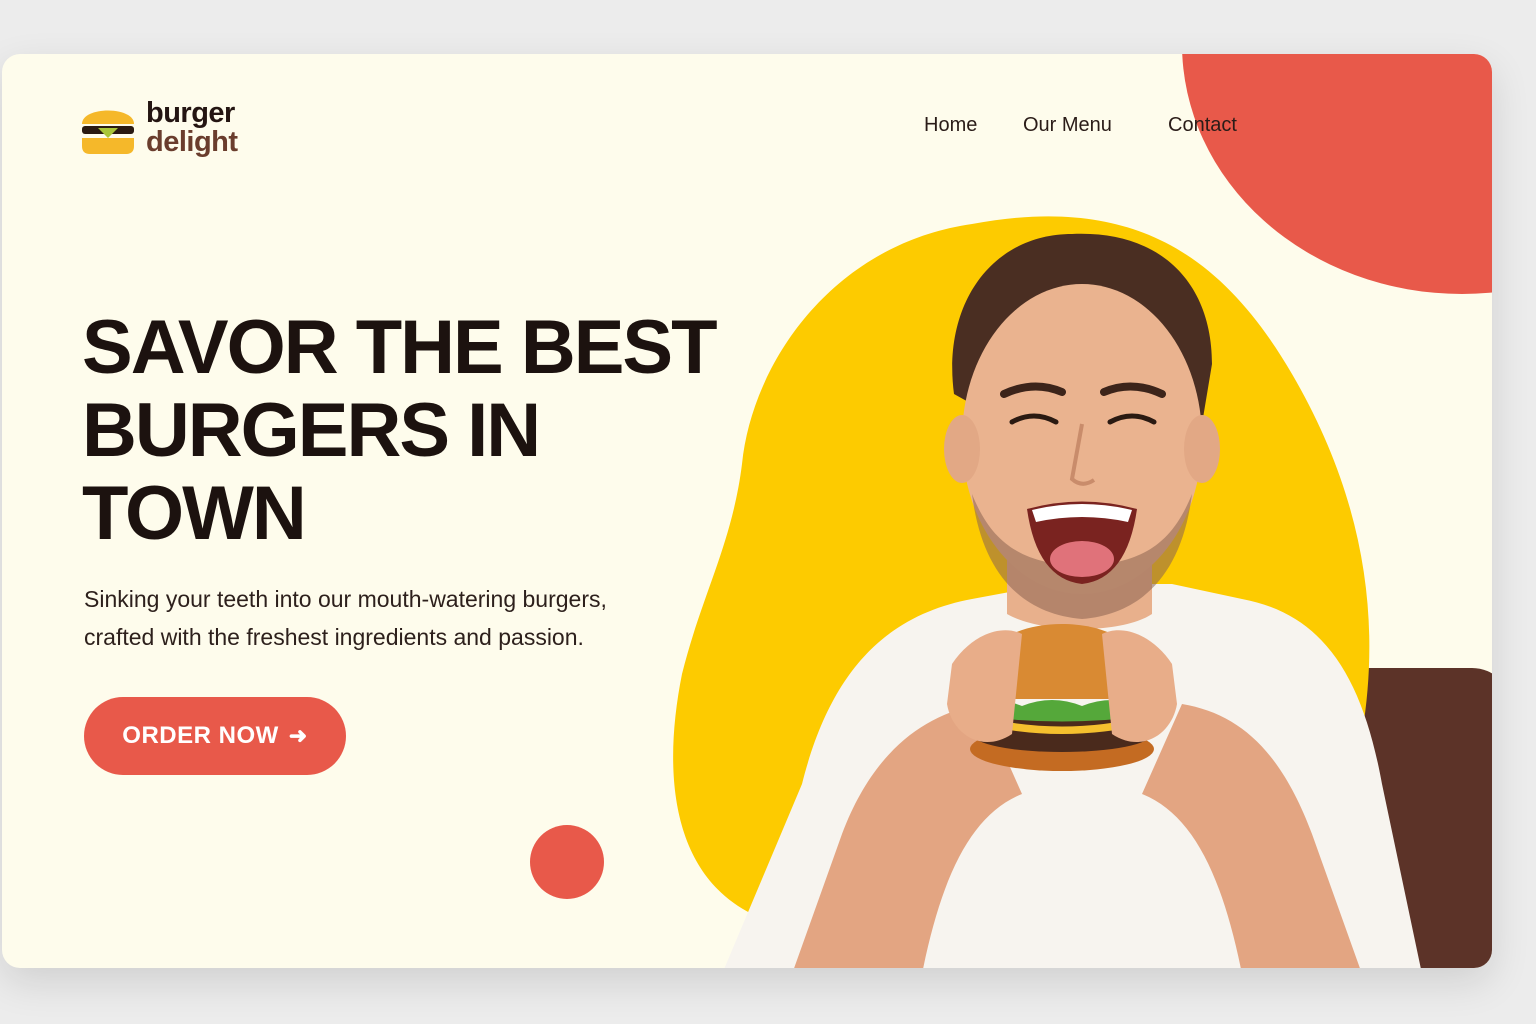 The height and width of the screenshot is (1024, 1536). Describe the element at coordinates (200, 735) in the screenshot. I see `order-now-label: ORDER NOW` at that location.